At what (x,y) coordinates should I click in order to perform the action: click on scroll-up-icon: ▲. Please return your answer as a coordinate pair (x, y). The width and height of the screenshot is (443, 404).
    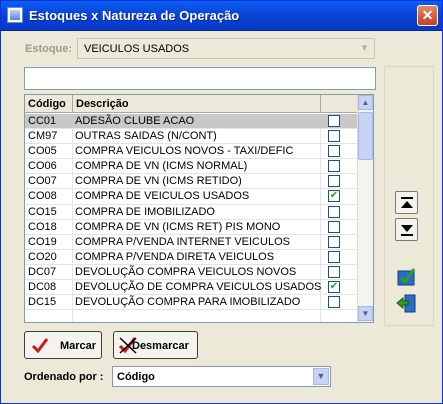
    Looking at the image, I should click on (365, 102).